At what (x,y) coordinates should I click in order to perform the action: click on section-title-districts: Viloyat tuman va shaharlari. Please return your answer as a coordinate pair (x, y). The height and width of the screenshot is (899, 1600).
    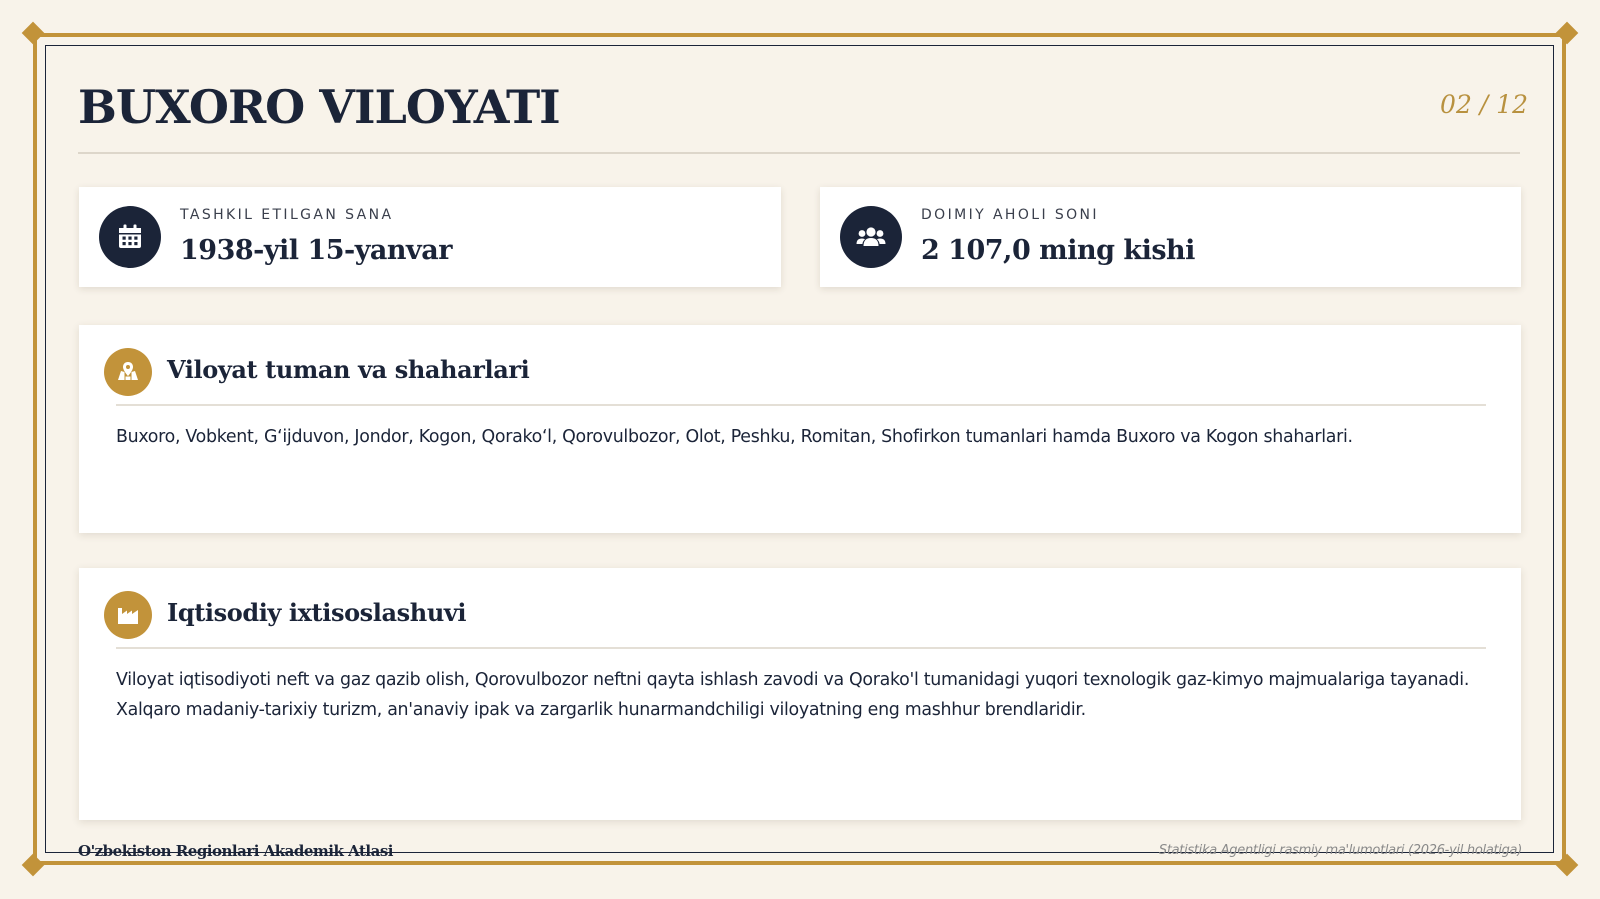
    Looking at the image, I should click on (348, 369).